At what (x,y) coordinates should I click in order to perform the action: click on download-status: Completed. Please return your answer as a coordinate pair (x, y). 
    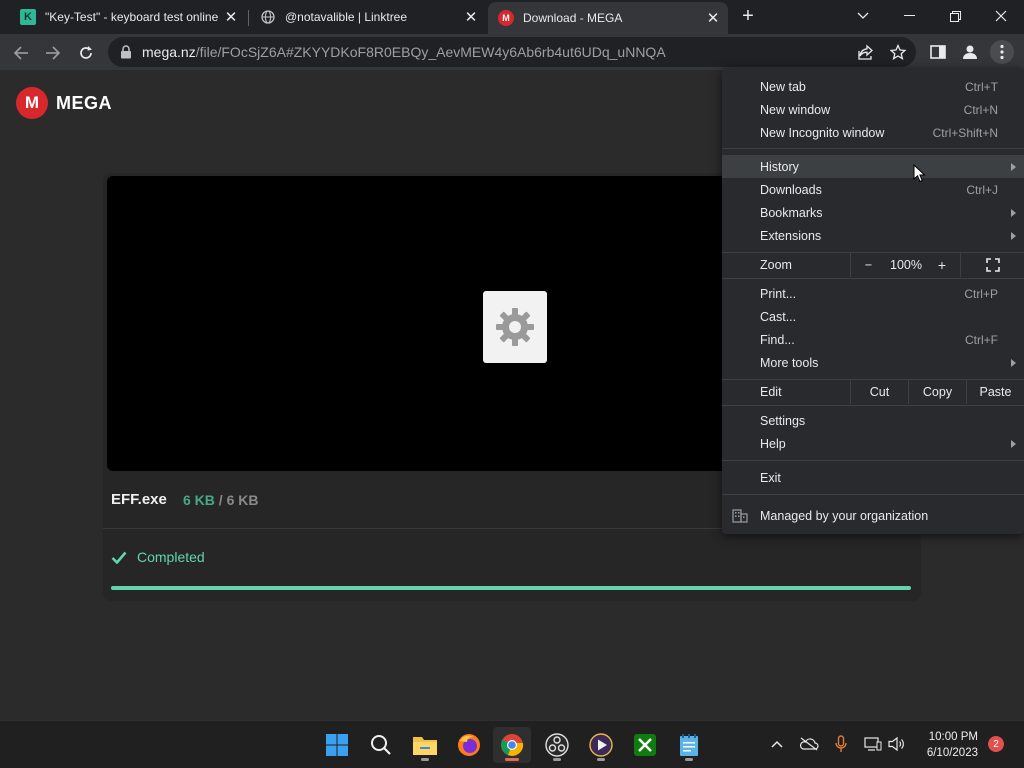
    Looking at the image, I should click on (158, 557).